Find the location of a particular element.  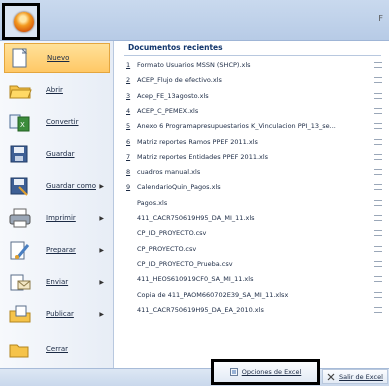

recent-document-number: 5 is located at coordinates (128, 126).